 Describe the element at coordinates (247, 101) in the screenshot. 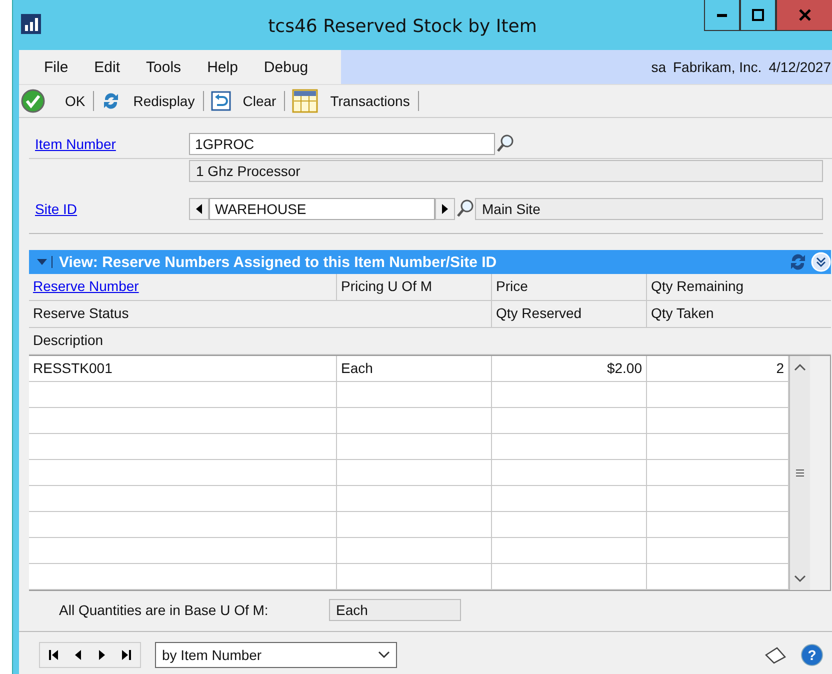

I see `clear-button: Clear` at that location.